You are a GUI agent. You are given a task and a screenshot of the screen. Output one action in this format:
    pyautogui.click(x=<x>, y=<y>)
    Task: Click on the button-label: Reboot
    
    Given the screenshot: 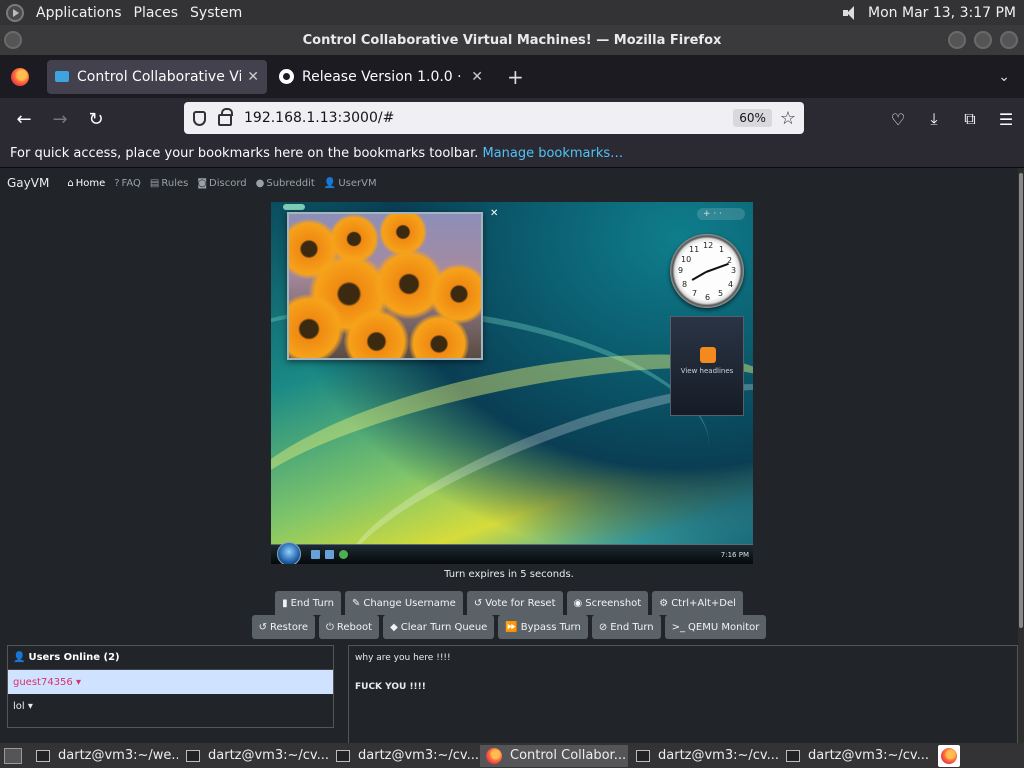 What is the action you would take?
    pyautogui.click(x=354, y=627)
    